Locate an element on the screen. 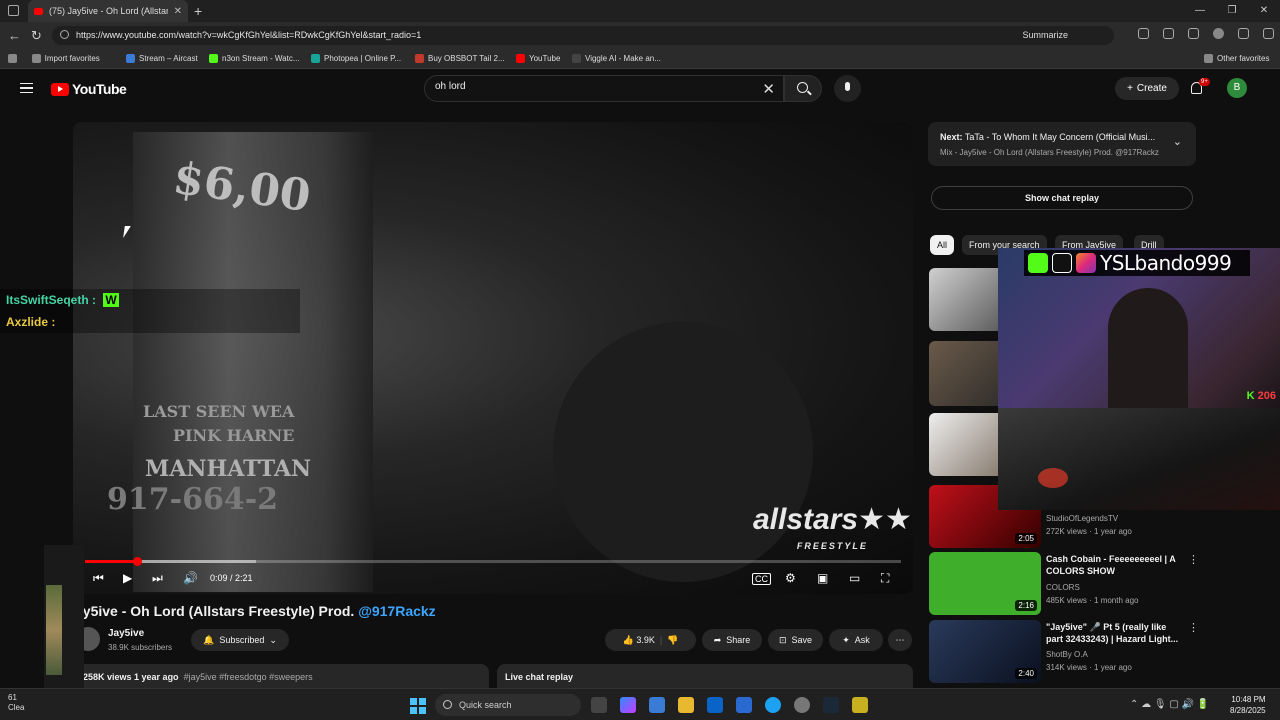 The image size is (1280, 720). sparkle-icon: ✦ is located at coordinates (846, 639).